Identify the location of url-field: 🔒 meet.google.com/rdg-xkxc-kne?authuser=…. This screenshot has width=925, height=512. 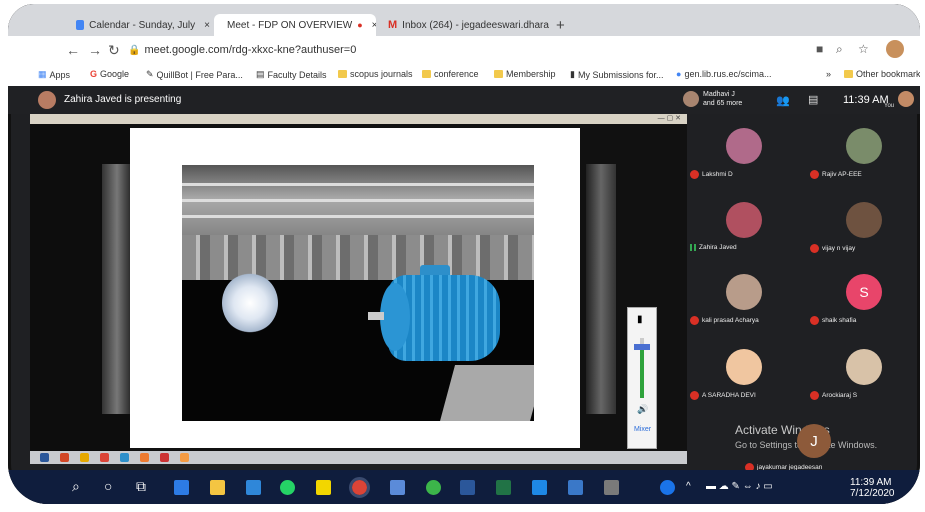
(478, 50).